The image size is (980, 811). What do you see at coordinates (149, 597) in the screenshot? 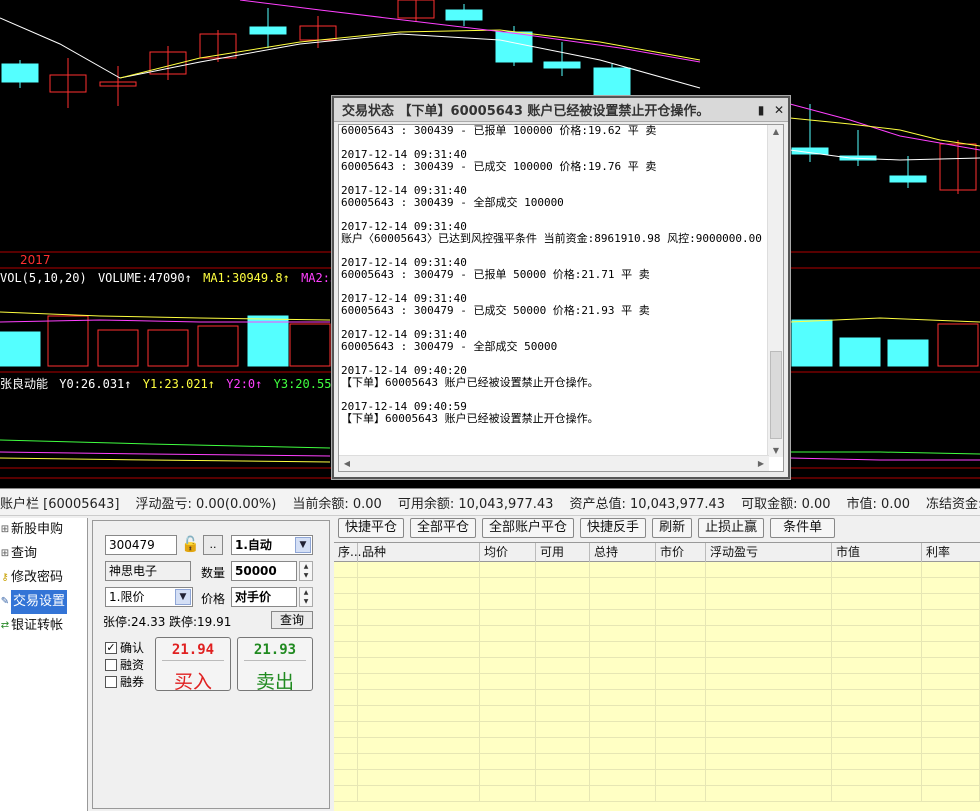
I see `price-type-select: 1.限价 ▼` at bounding box center [149, 597].